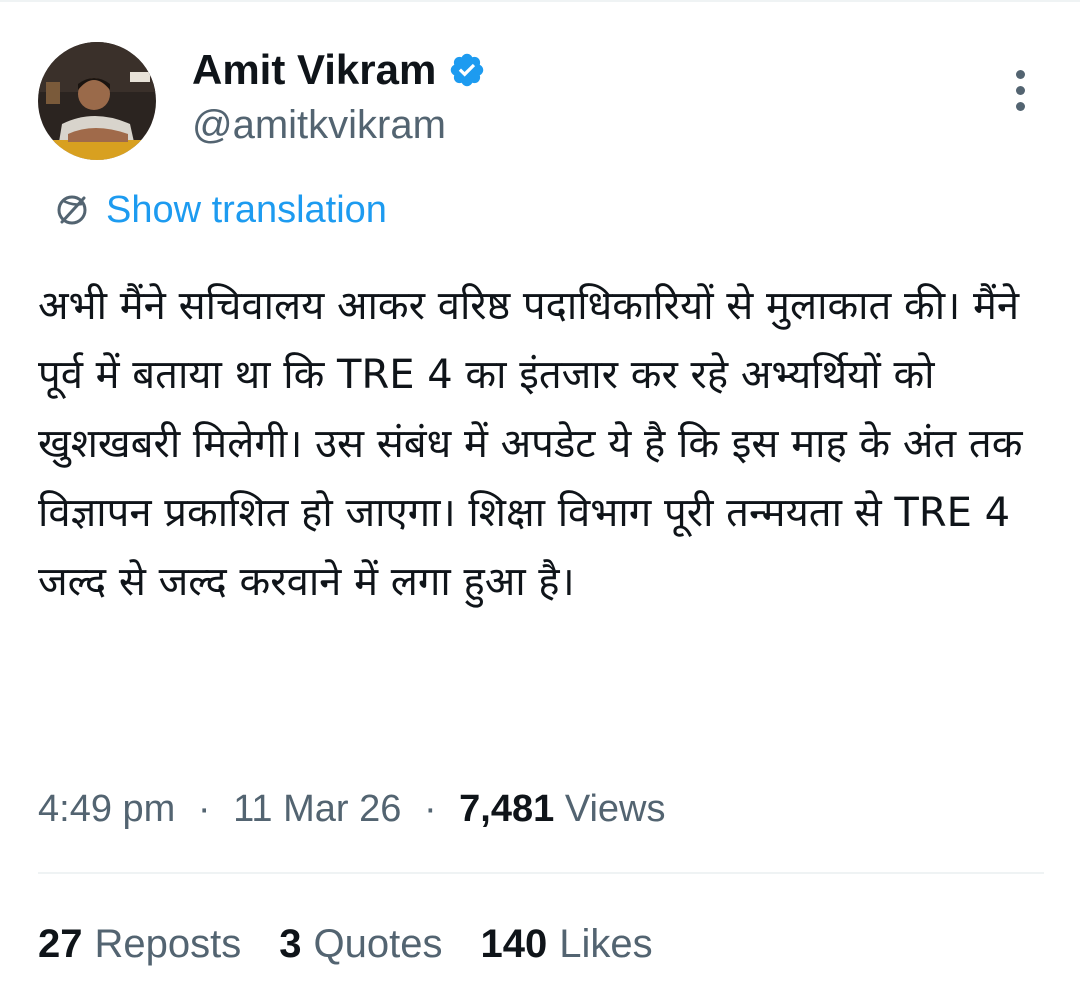 The width and height of the screenshot is (1080, 1004). I want to click on more-options-button, so click(1020, 90).